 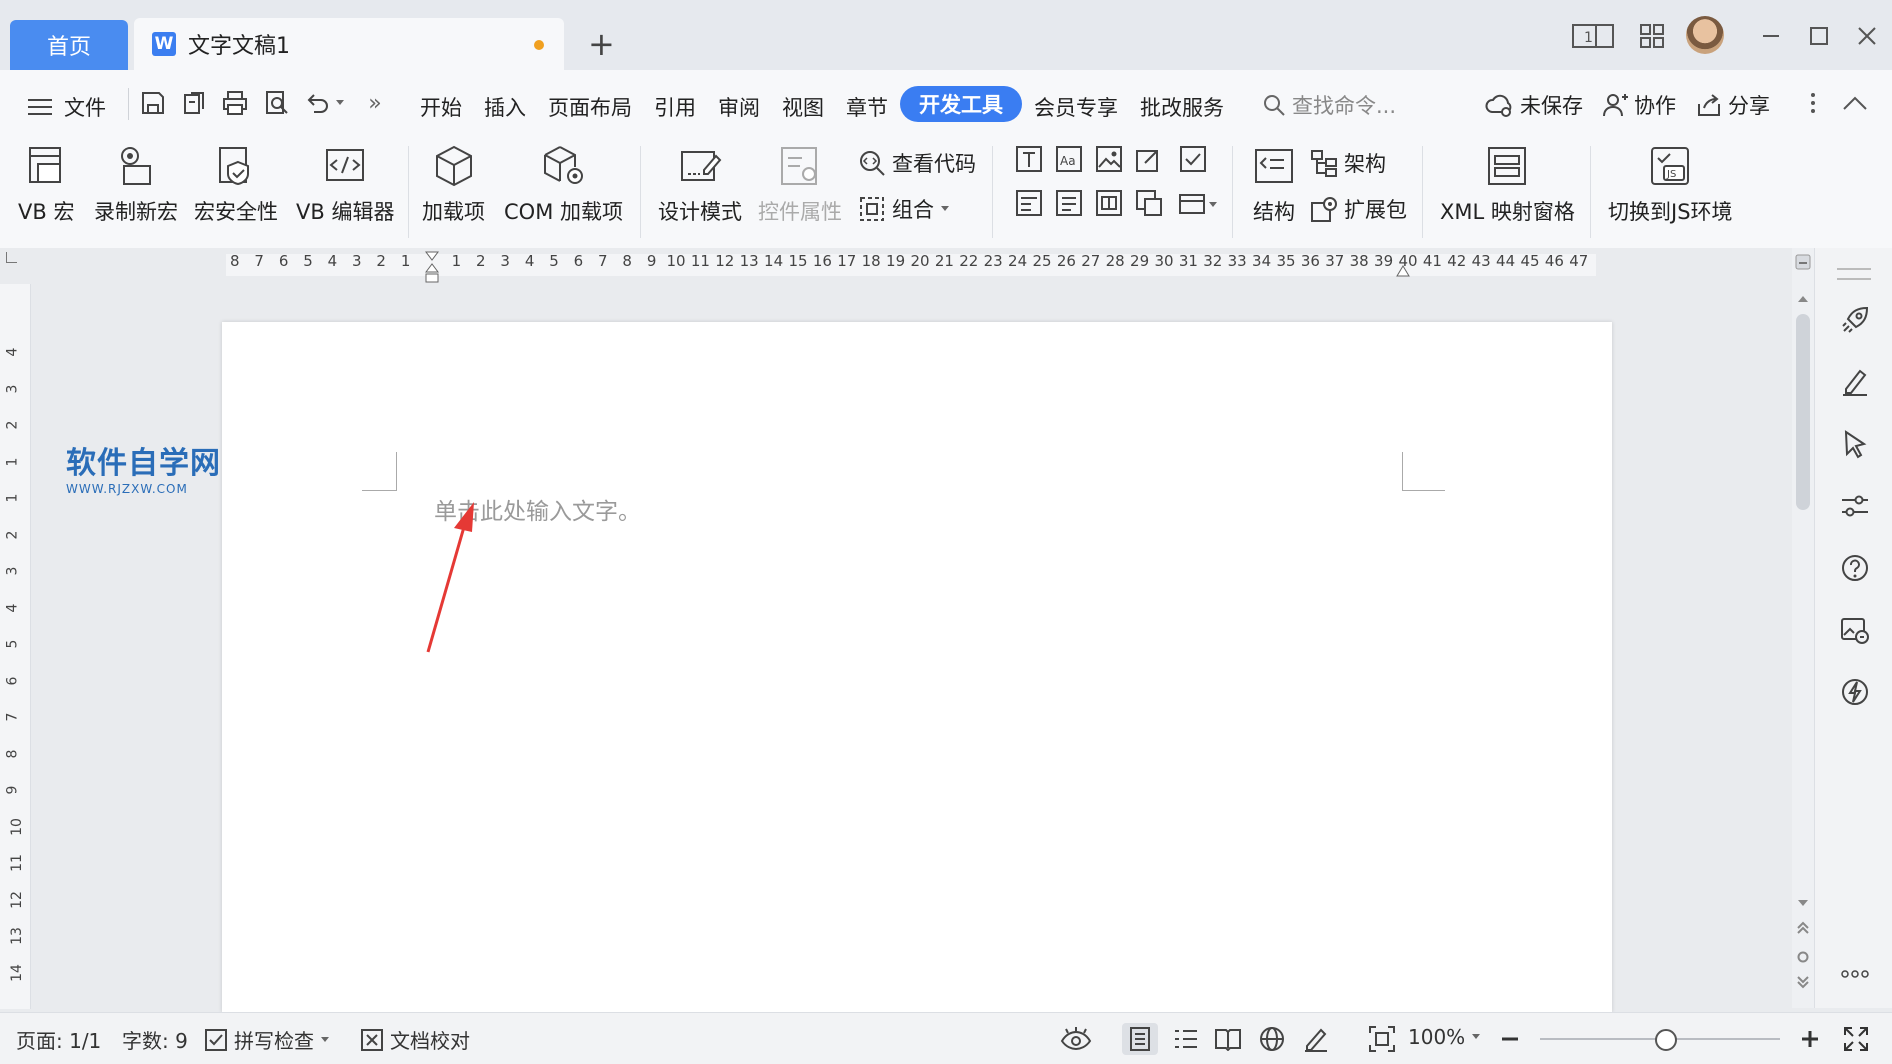 I want to click on rich-text-control-button: Aa, so click(x=1069, y=159).